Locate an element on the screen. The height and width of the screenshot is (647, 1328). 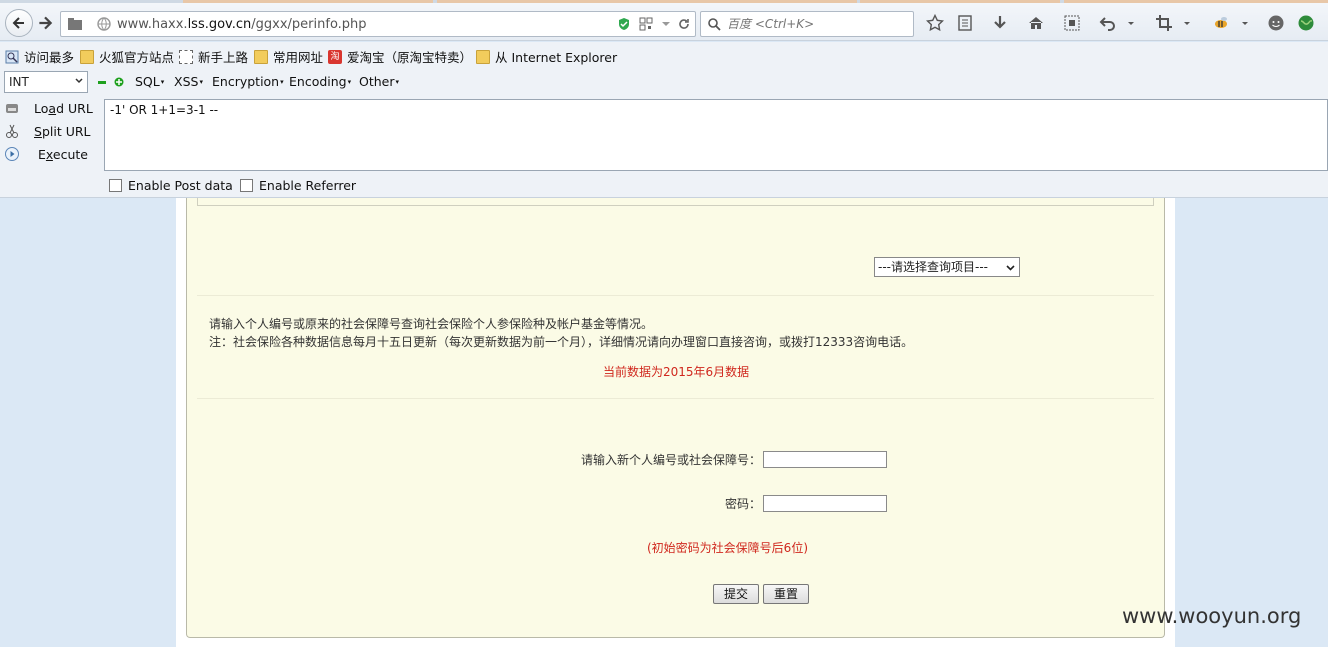
bookmark-label: 新手上路 is located at coordinates (223, 57).